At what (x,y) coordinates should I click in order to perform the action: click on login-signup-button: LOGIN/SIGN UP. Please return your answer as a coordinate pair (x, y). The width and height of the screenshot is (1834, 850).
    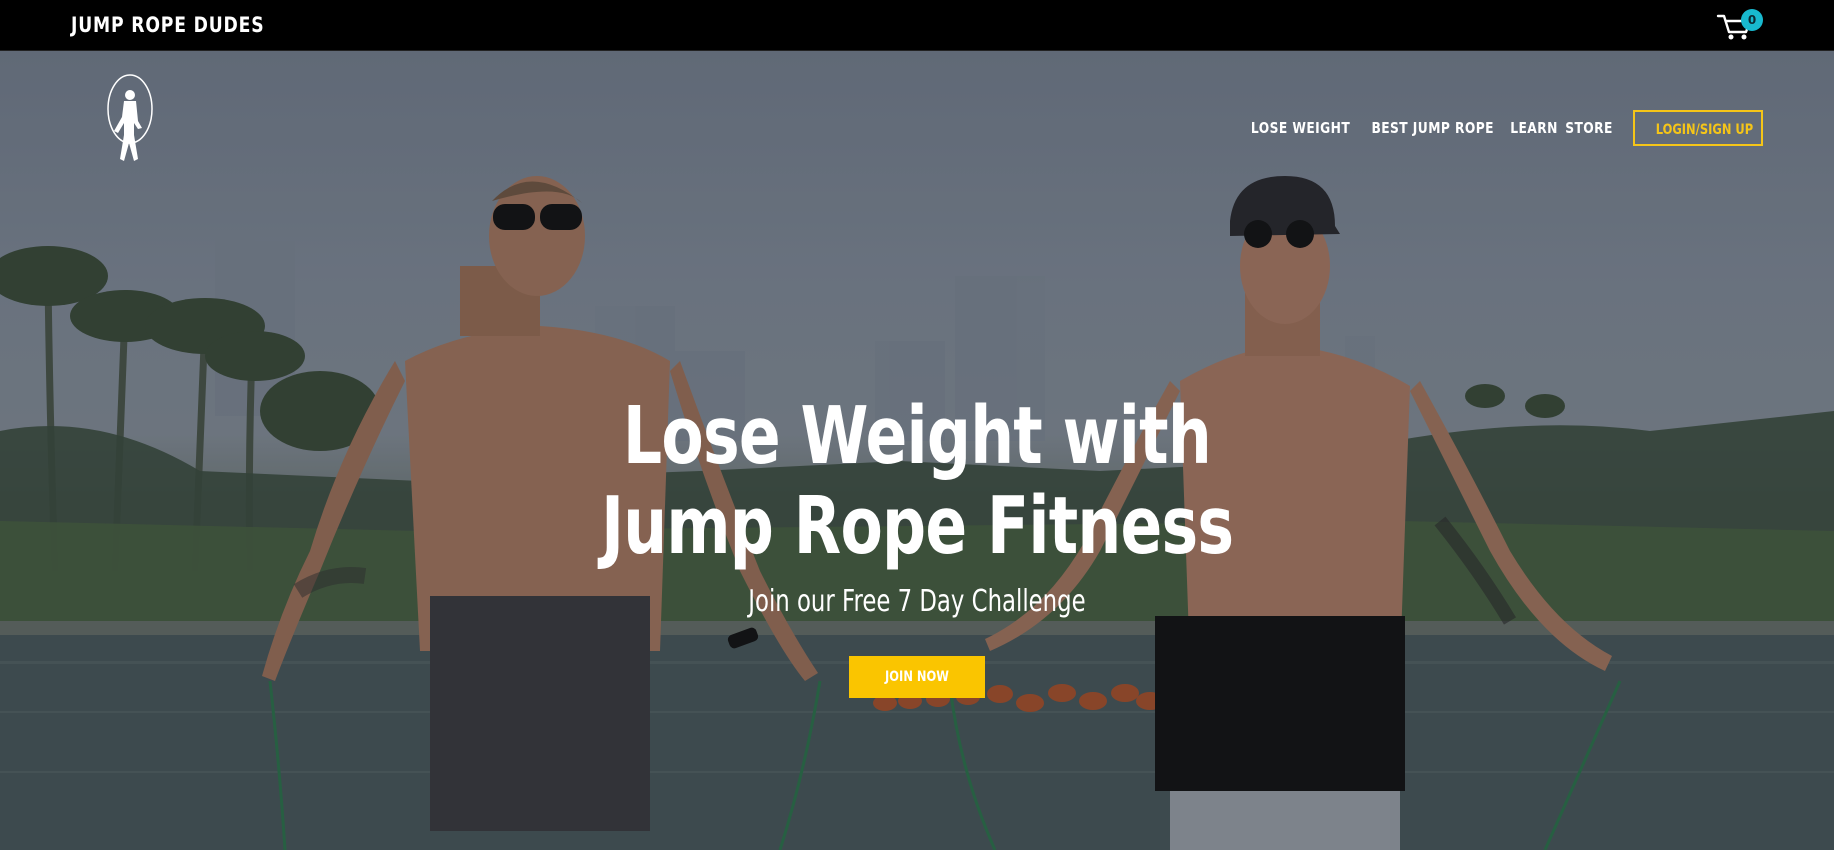
    Looking at the image, I should click on (1698, 128).